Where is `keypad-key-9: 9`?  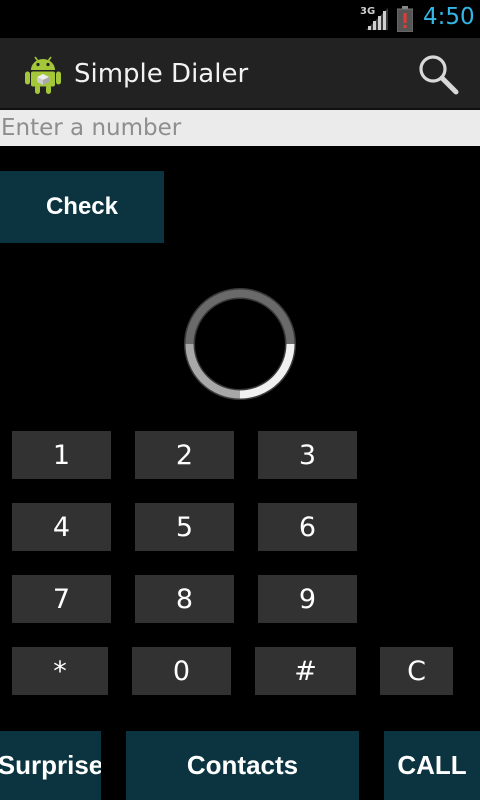 keypad-key-9: 9 is located at coordinates (307, 599).